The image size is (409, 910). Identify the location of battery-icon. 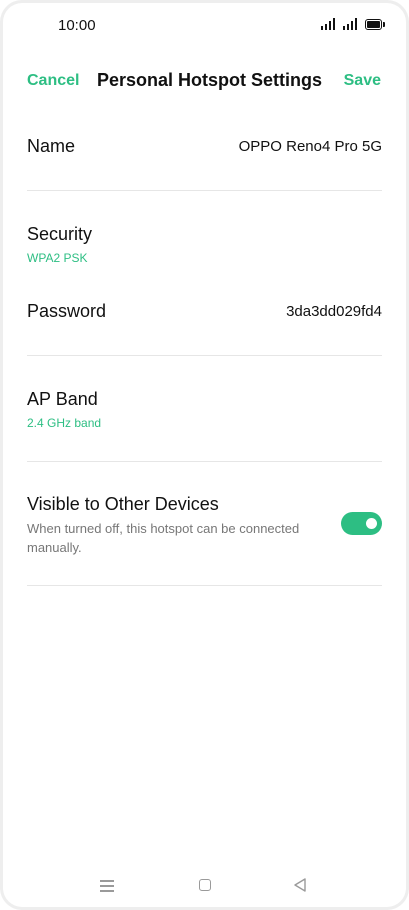
(375, 24).